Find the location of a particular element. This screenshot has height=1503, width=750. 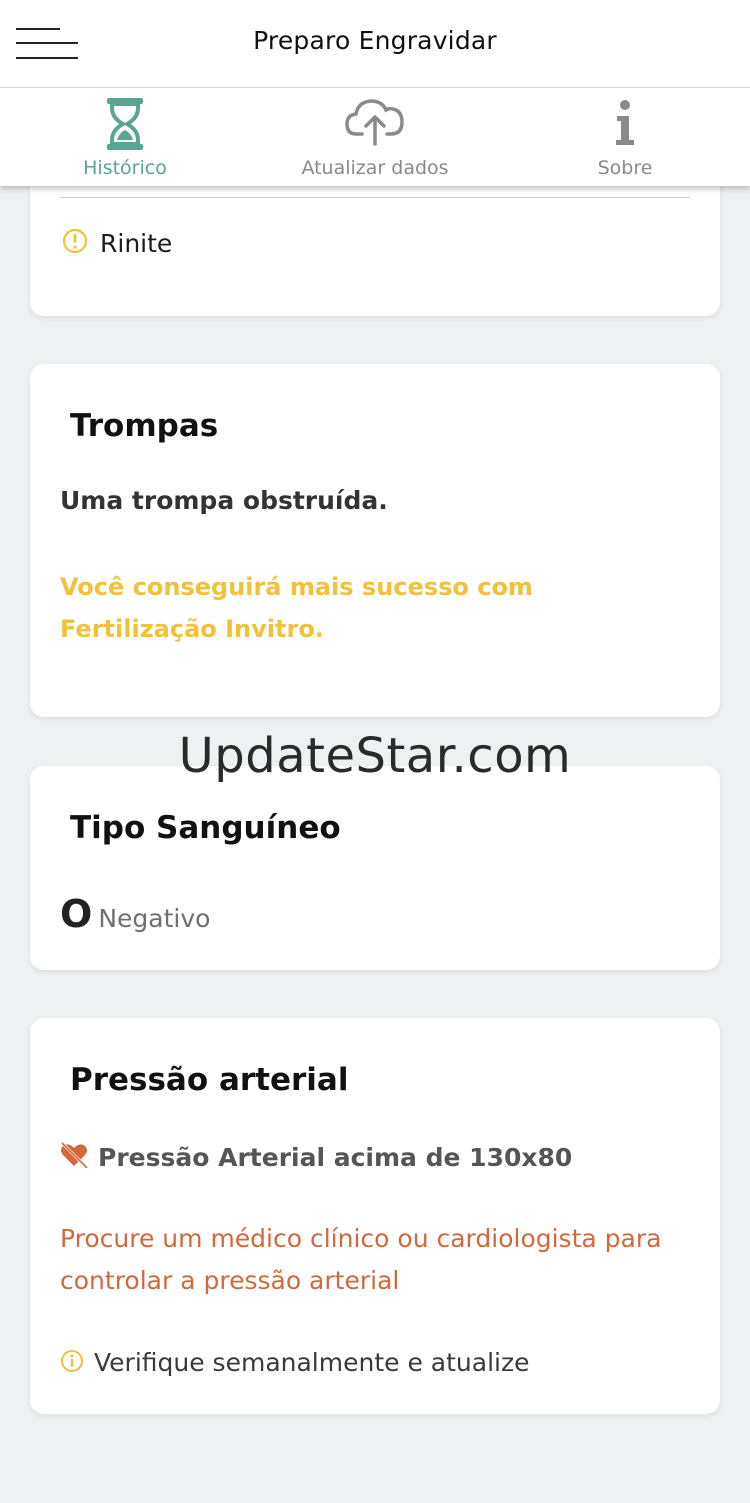

tab-historico-label: Histórico is located at coordinates (125, 168).